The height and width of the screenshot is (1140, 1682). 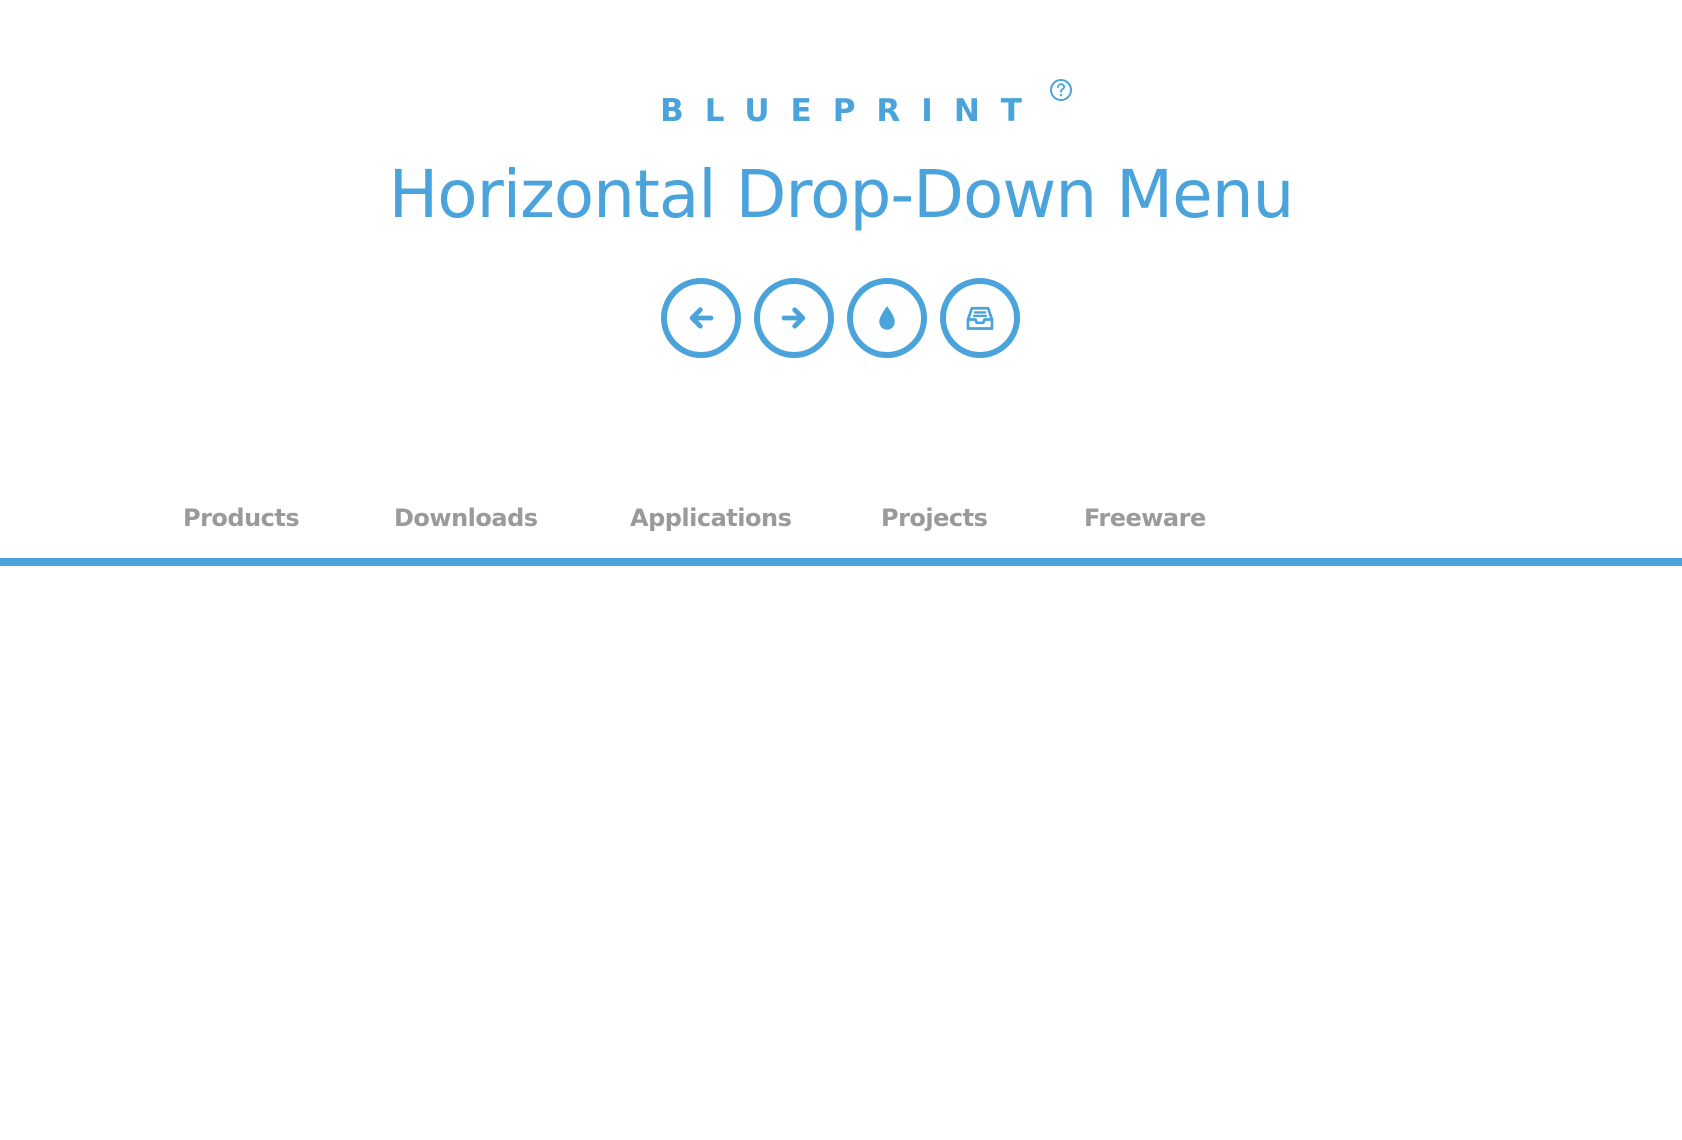 I want to click on nav-divider, so click(x=841, y=562).